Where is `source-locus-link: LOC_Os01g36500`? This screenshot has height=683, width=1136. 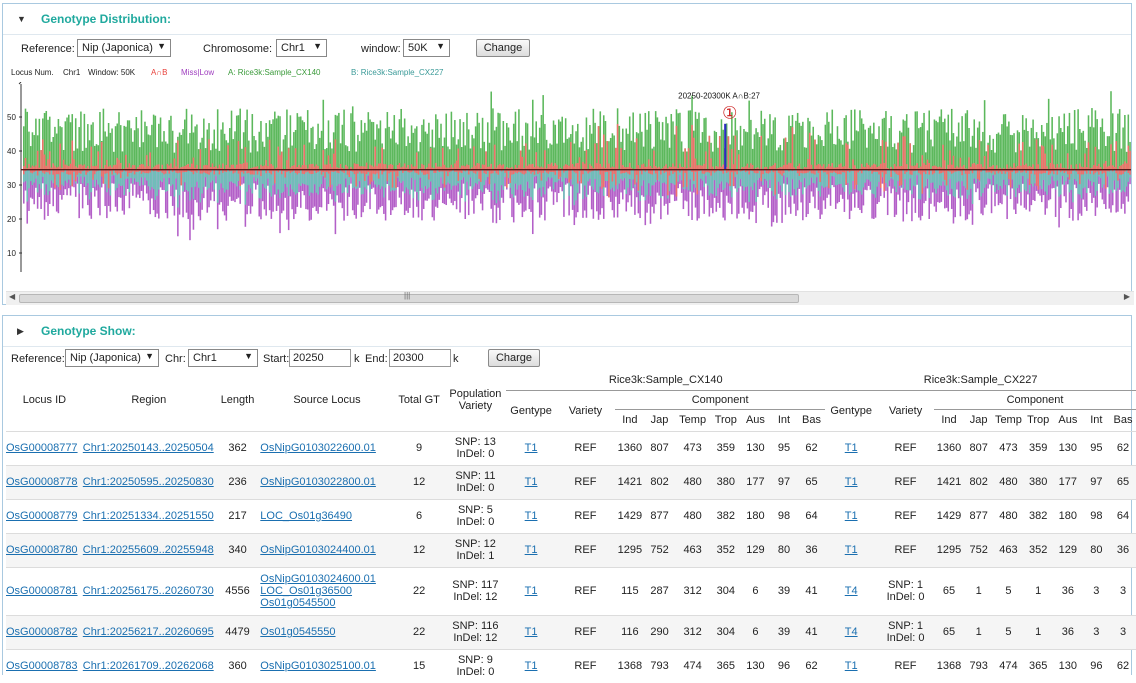 source-locus-link: LOC_Os01g36500 is located at coordinates (306, 591).